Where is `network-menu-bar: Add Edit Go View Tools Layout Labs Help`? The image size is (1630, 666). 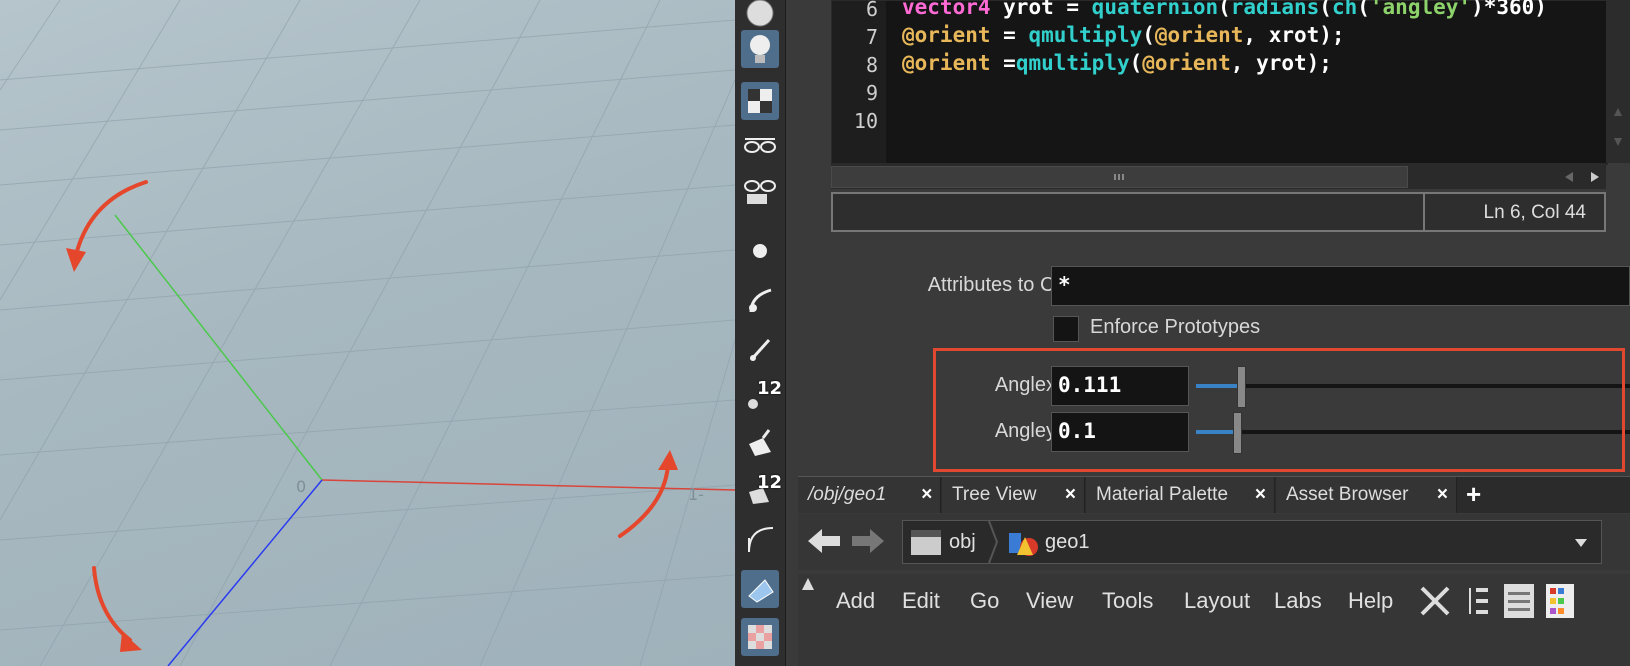
network-menu-bar: Add Edit Go View Tools Layout Labs Help is located at coordinates (1214, 601).